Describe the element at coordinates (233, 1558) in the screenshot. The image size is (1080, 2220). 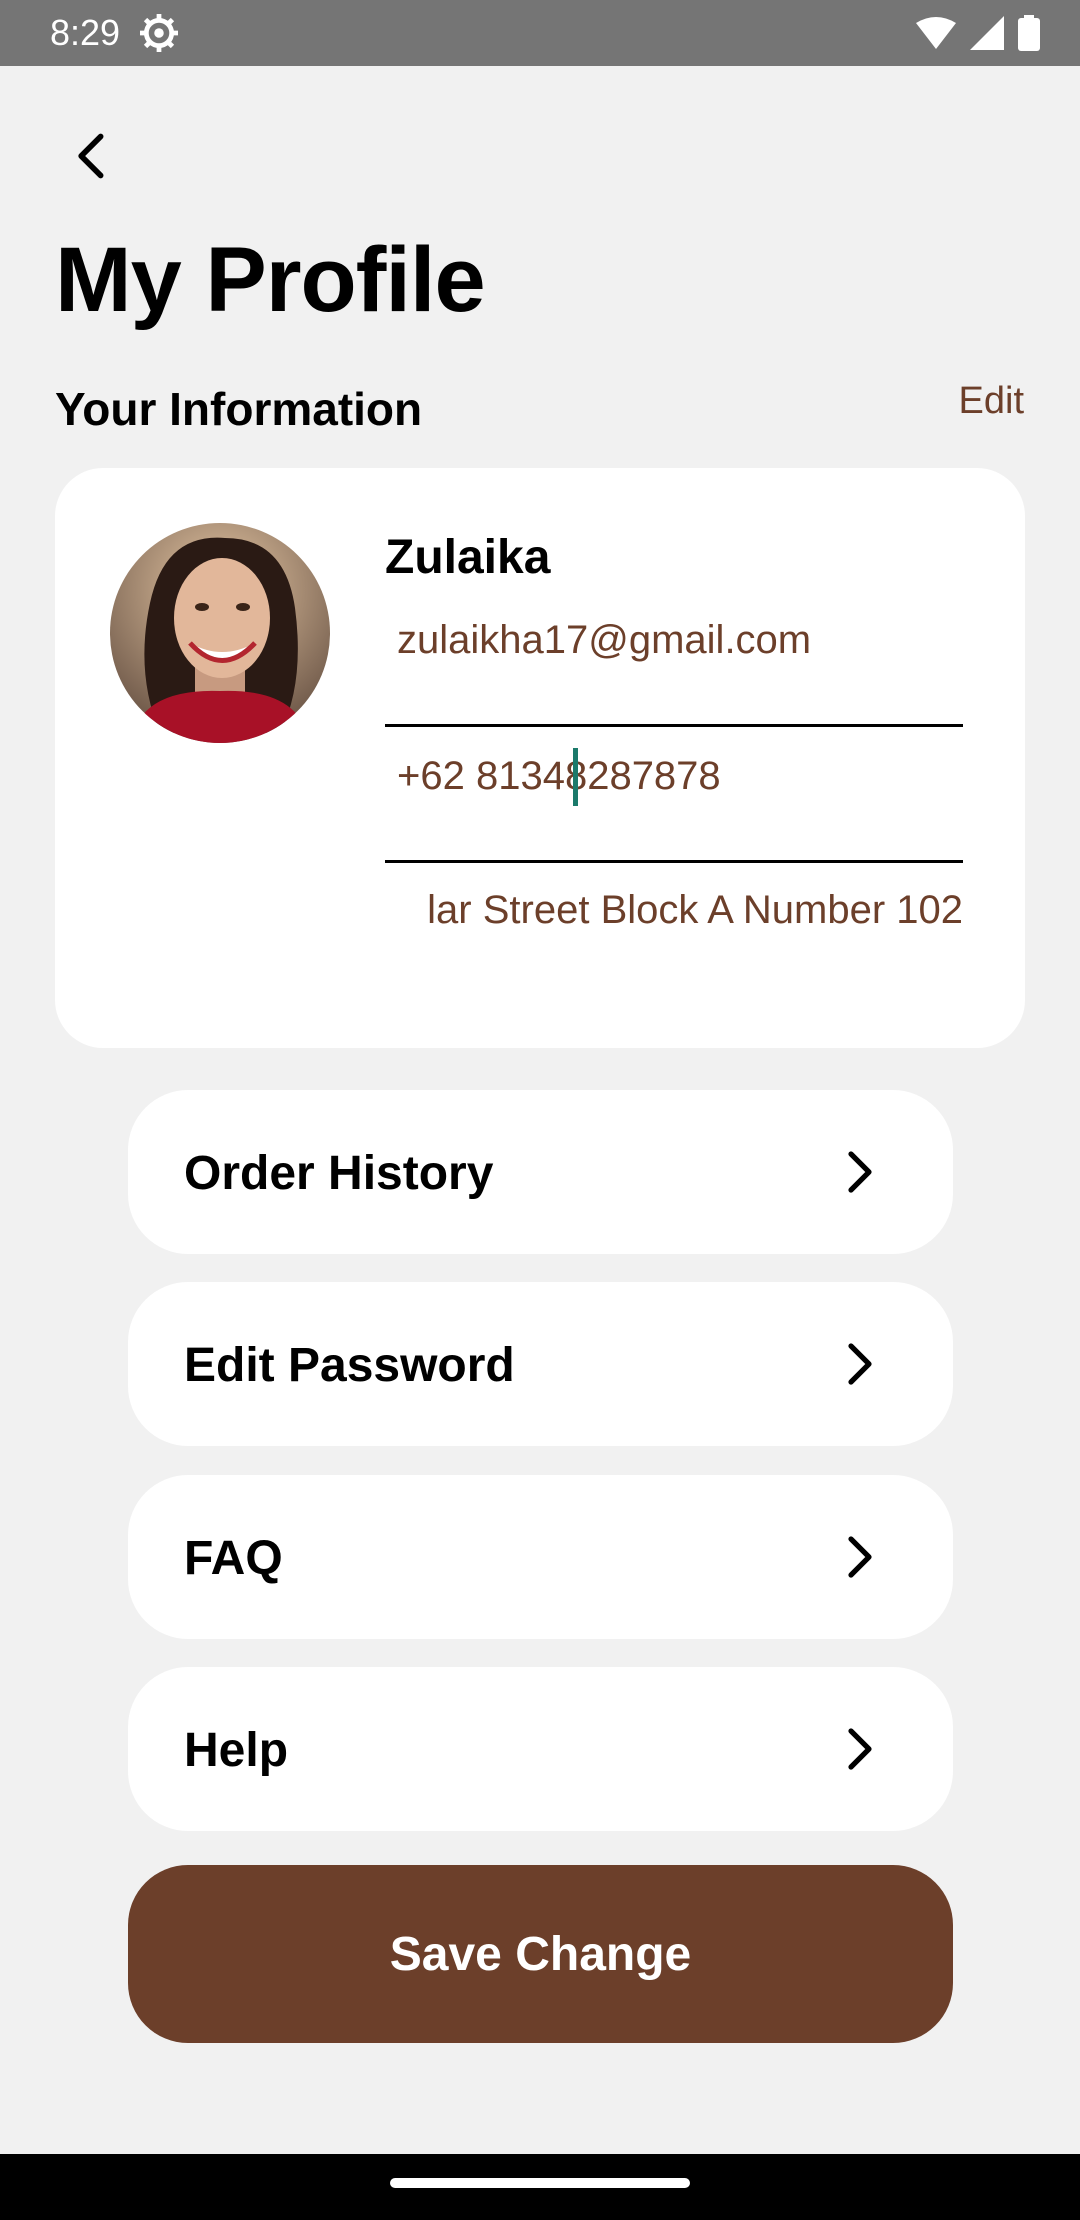
I see `menu-item-label: FAQ` at that location.